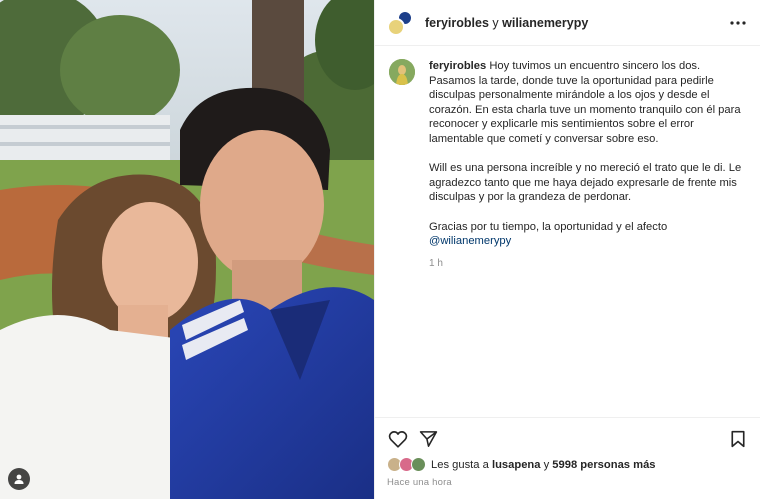  What do you see at coordinates (460, 465) in the screenshot?
I see `likes-prefix: Les gusta a` at bounding box center [460, 465].